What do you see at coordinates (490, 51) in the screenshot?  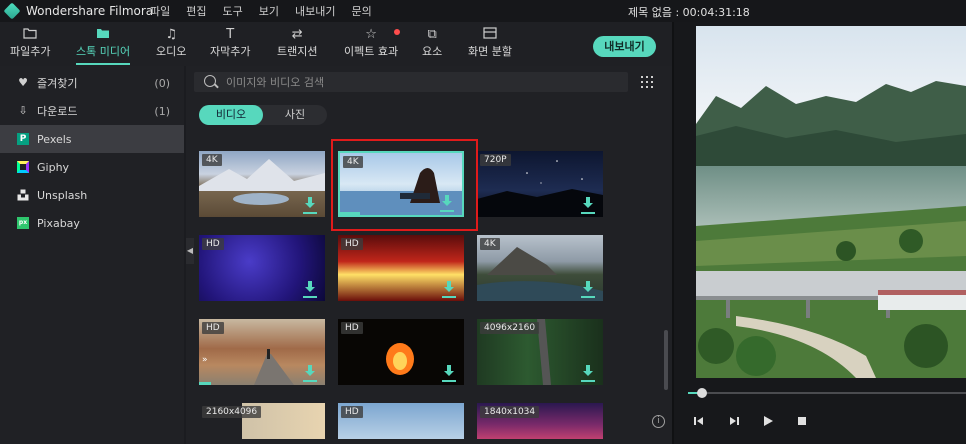 I see `tool-label: 화면 분할` at bounding box center [490, 51].